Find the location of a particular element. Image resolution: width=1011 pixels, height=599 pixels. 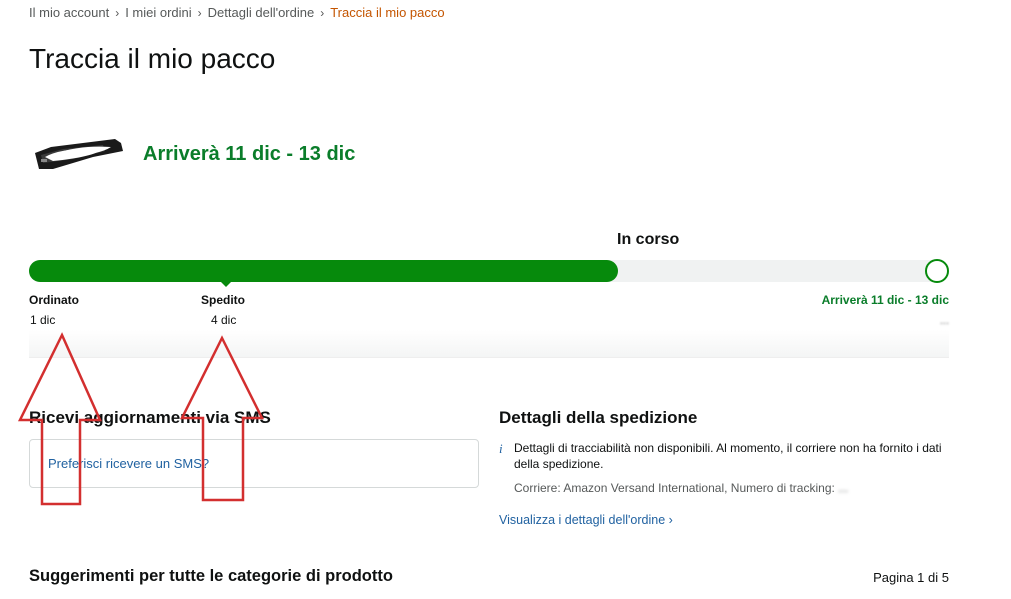

progress-fill is located at coordinates (323, 271).